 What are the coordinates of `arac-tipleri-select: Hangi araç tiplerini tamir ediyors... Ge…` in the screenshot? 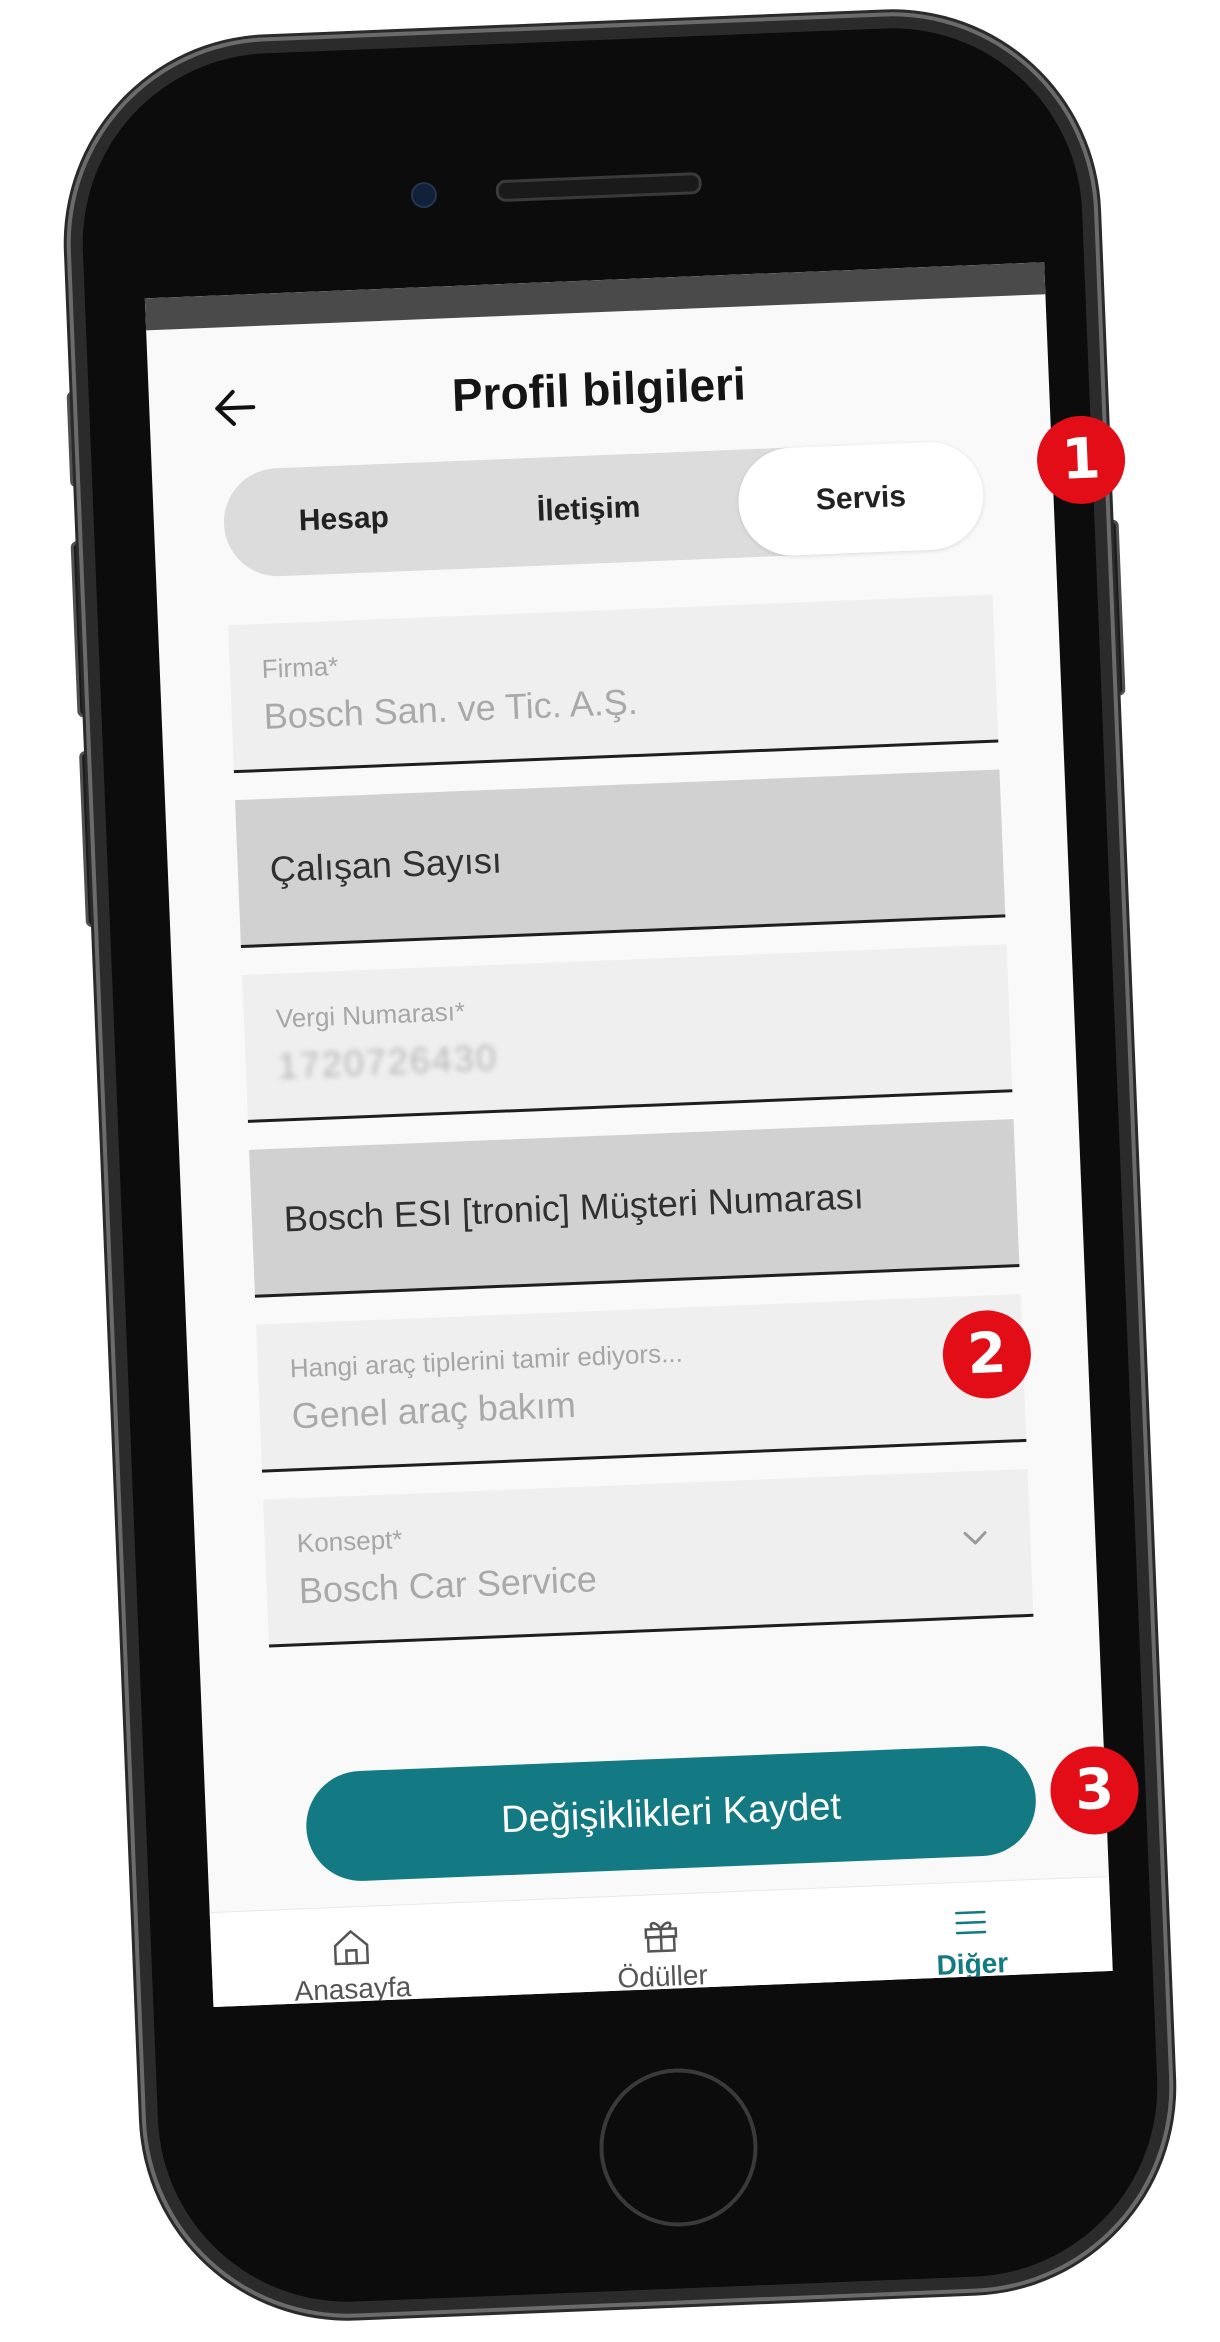 It's located at (641, 1383).